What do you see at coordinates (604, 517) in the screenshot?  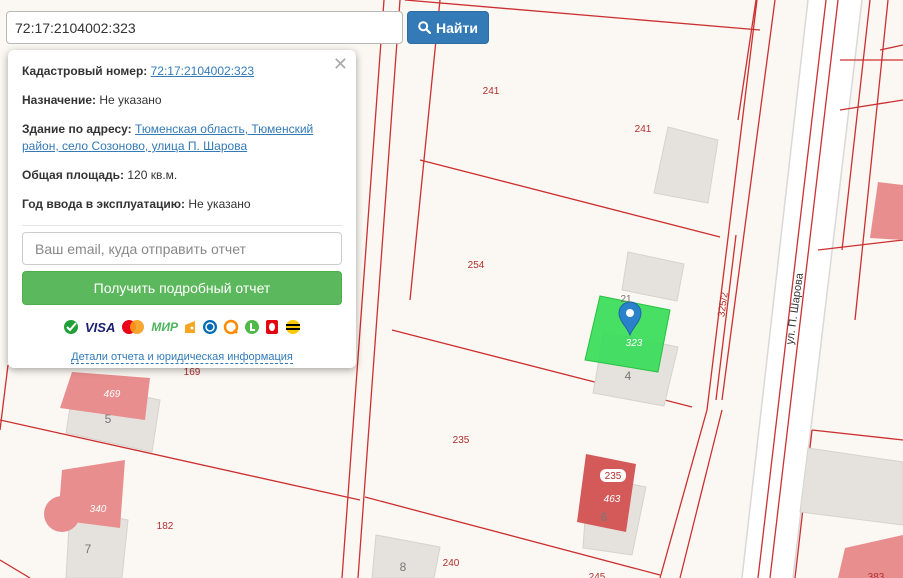 I see `house-number: 6` at bounding box center [604, 517].